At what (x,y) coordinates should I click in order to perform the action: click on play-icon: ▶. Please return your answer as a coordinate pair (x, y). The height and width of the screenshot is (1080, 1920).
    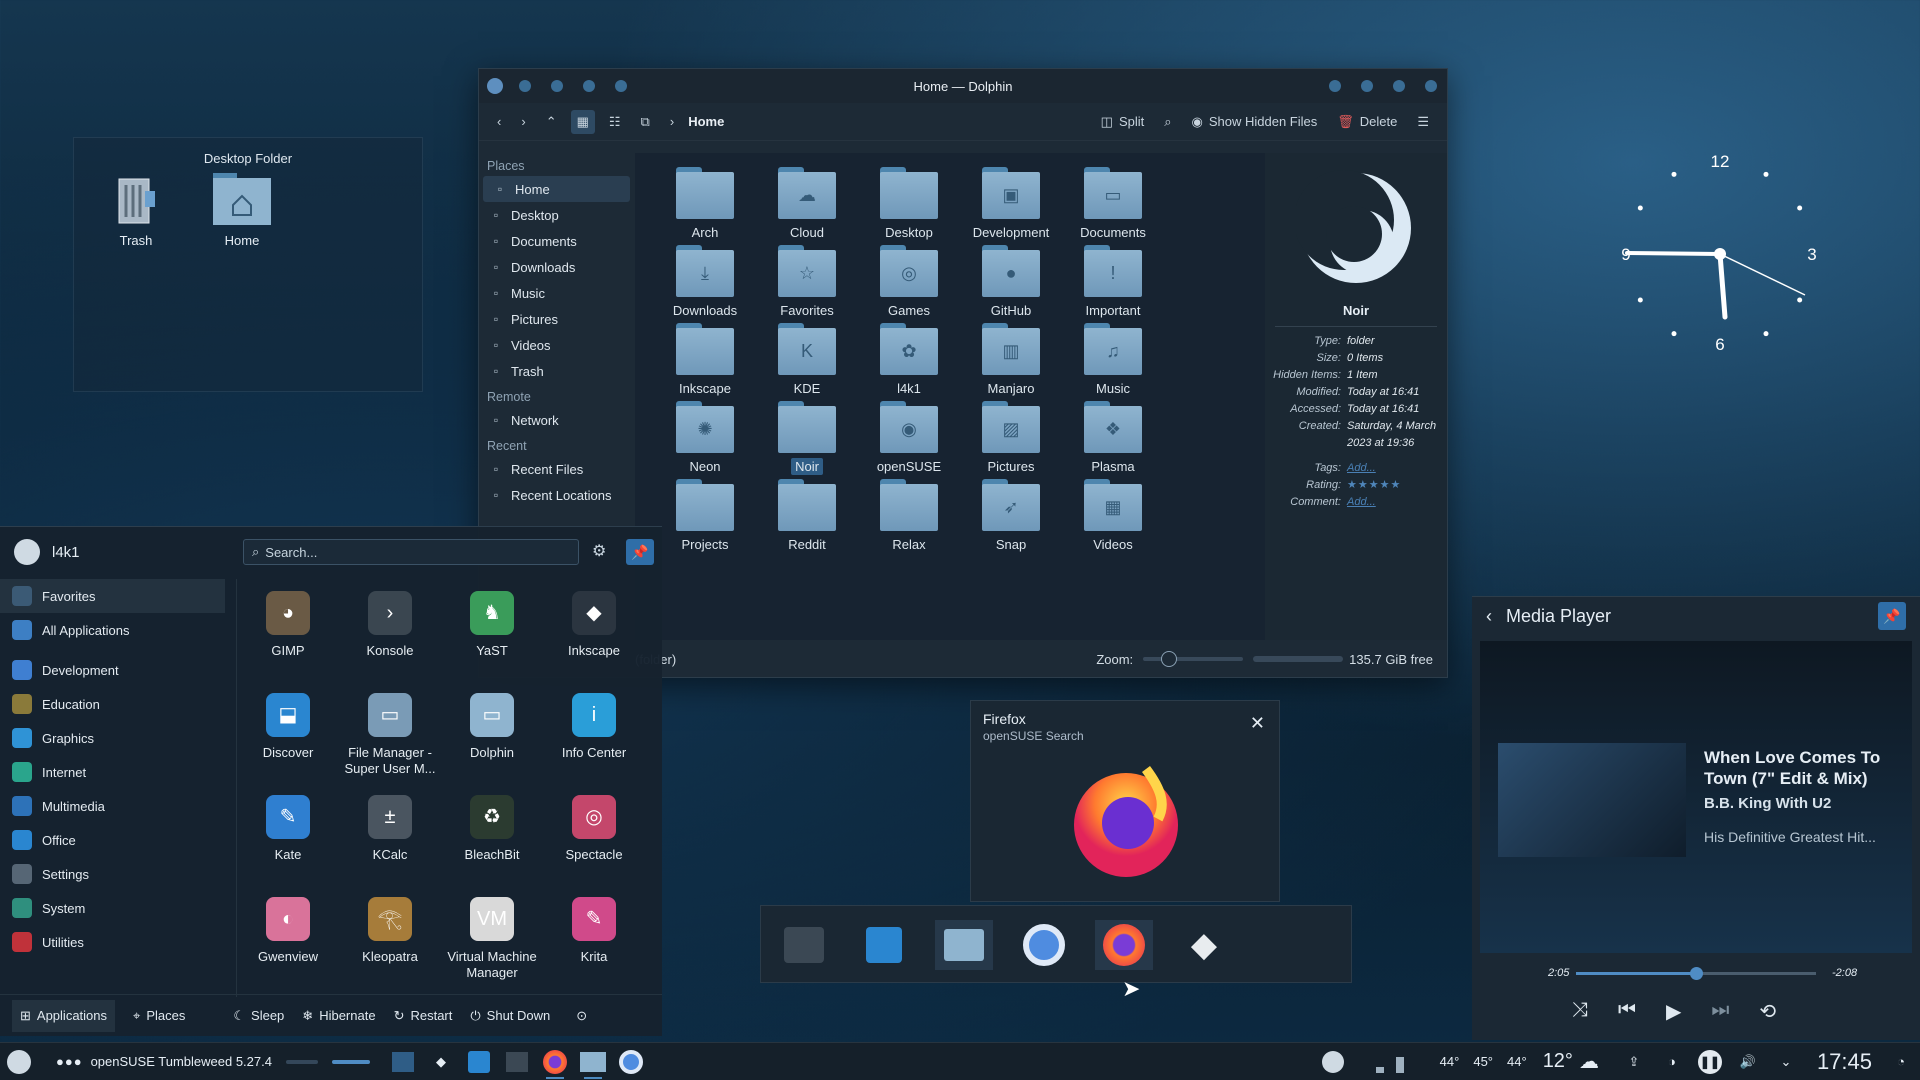
    Looking at the image, I should click on (1673, 1011).